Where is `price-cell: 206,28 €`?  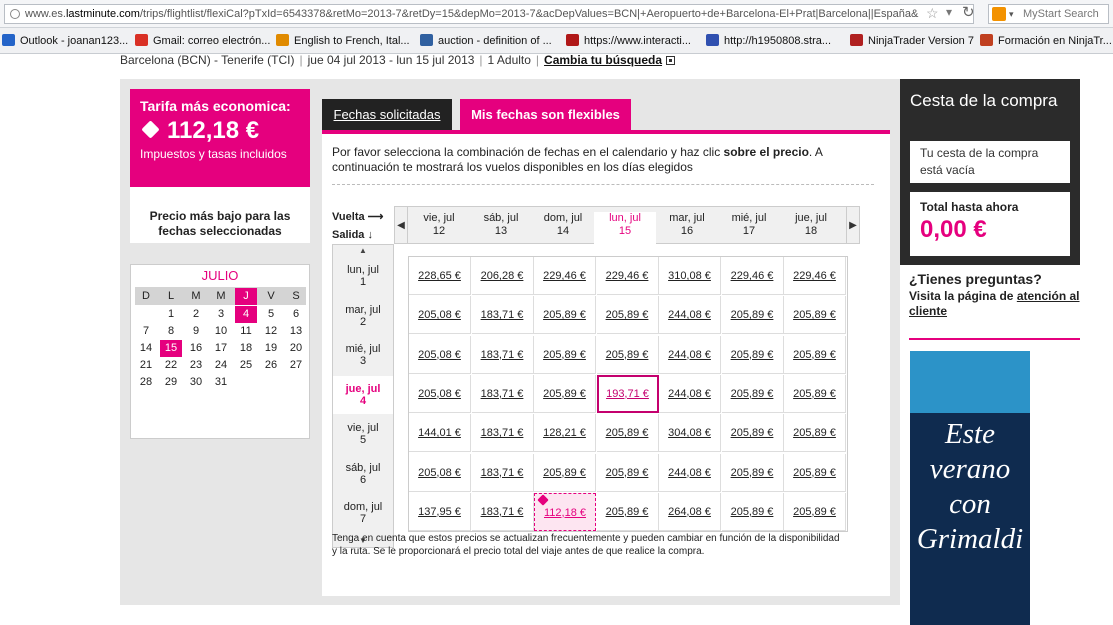 price-cell: 206,28 € is located at coordinates (502, 276).